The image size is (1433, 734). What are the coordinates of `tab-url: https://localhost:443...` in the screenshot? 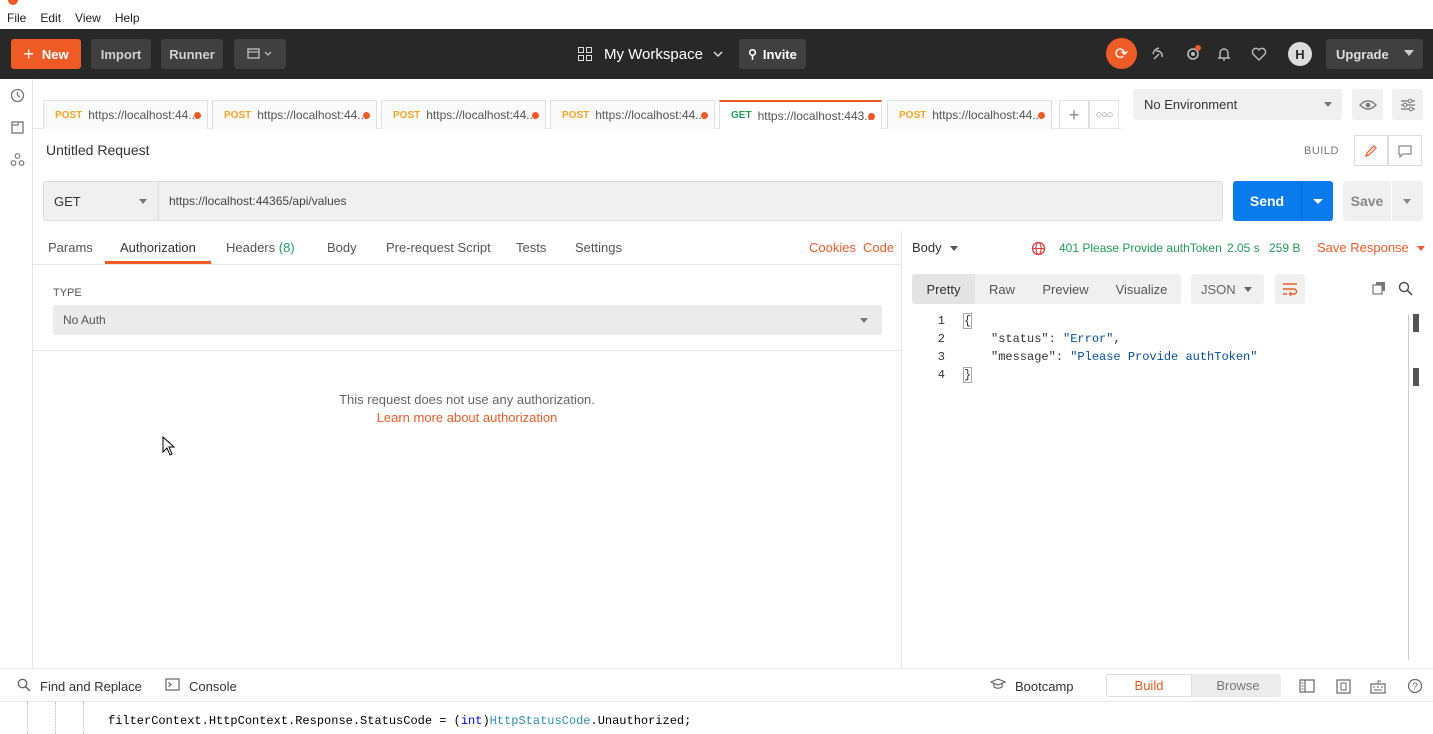 It's located at (816, 115).